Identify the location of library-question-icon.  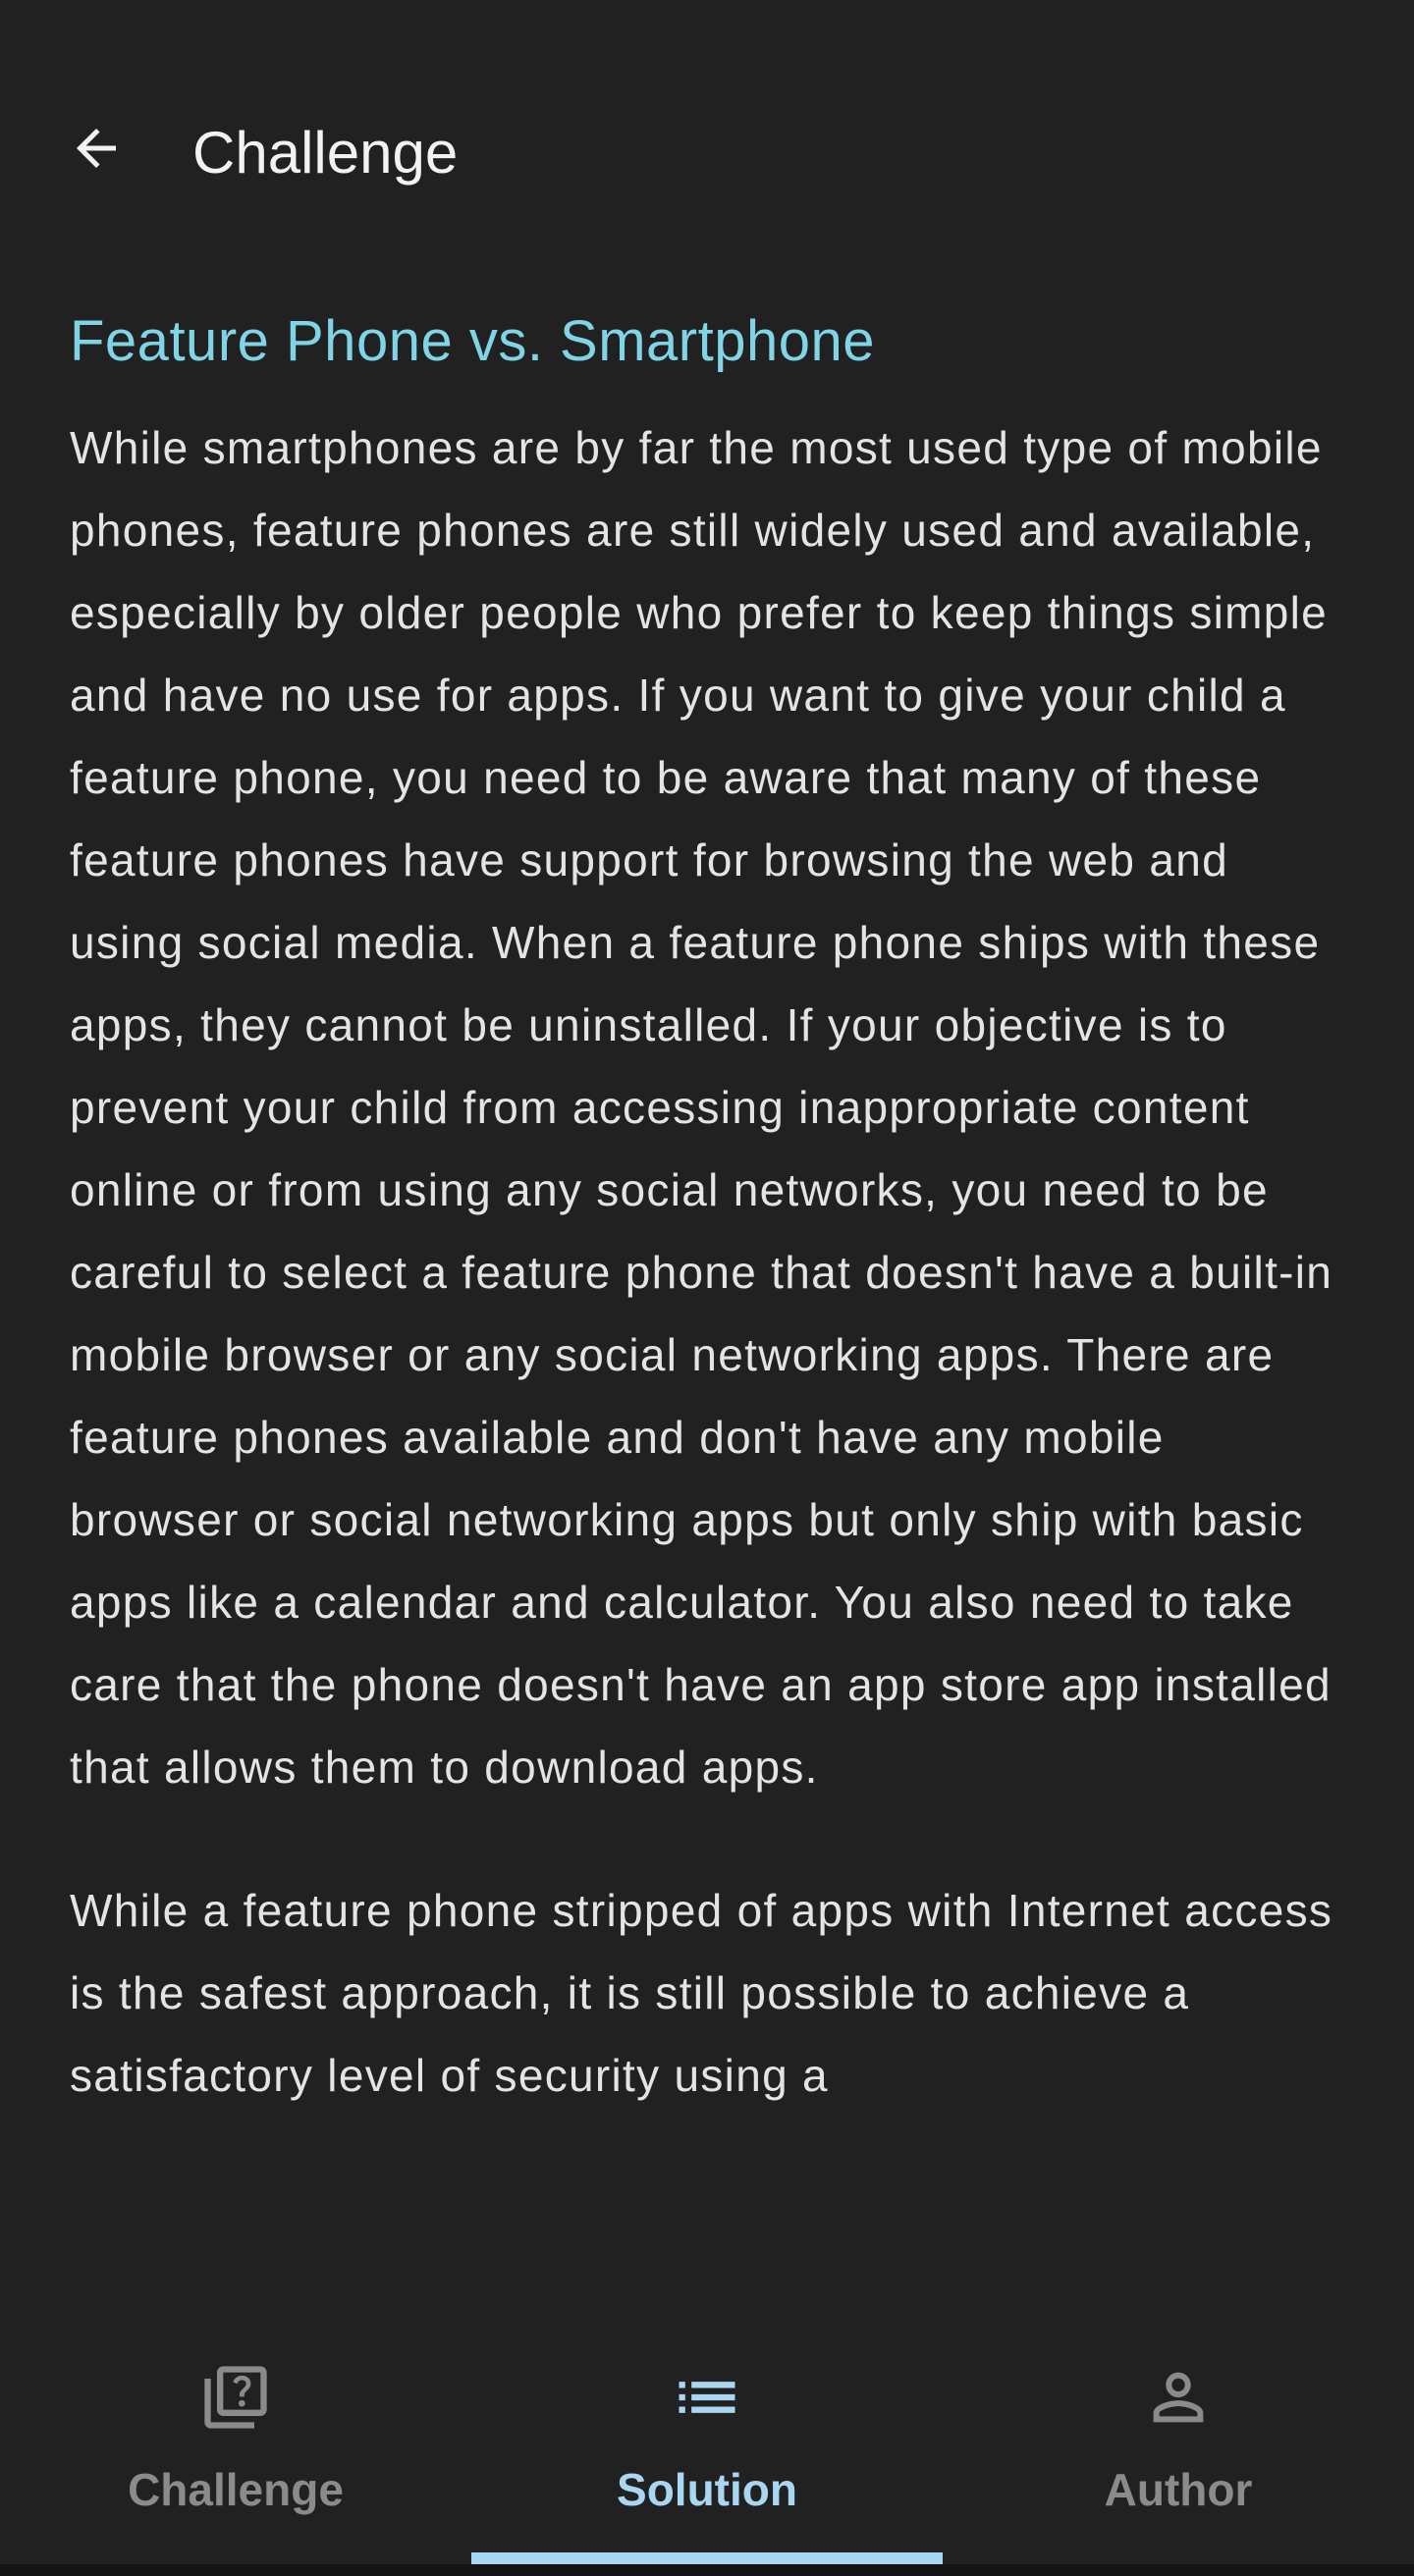
(235, 2397).